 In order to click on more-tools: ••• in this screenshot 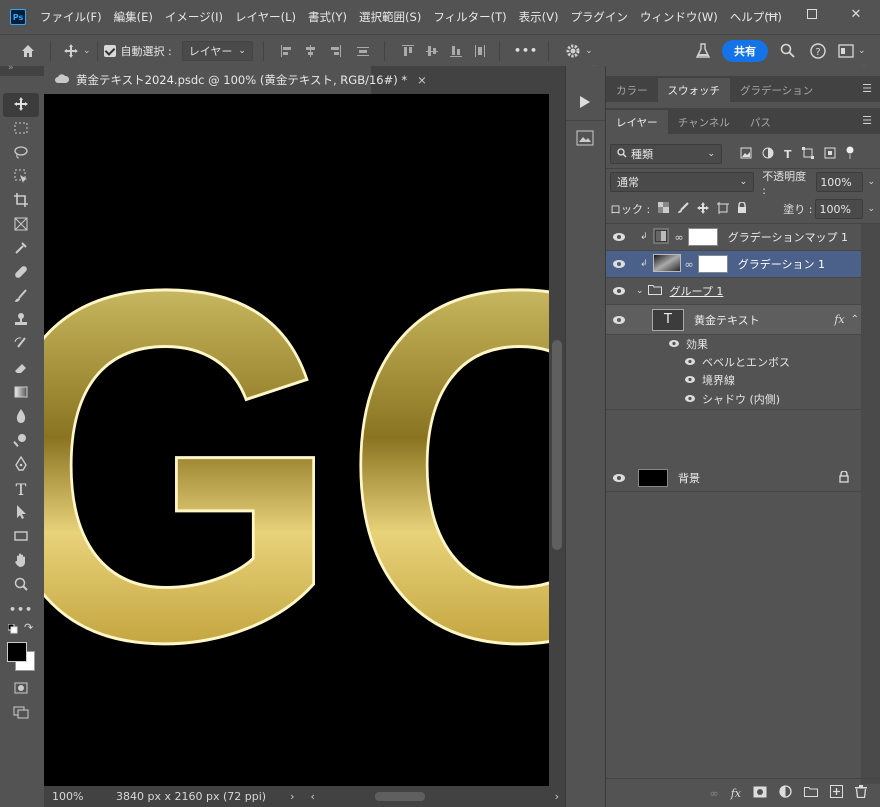, I will do `click(21, 609)`.